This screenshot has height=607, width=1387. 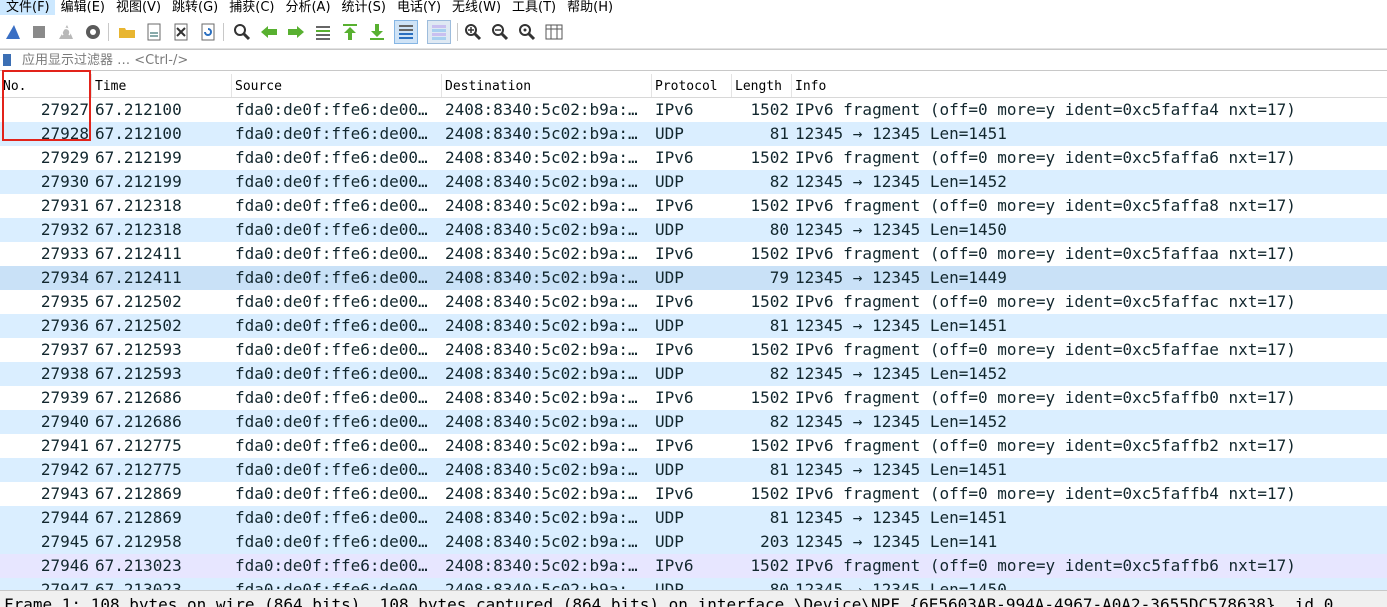 I want to click on column-header-info: Info, so click(x=1089, y=85).